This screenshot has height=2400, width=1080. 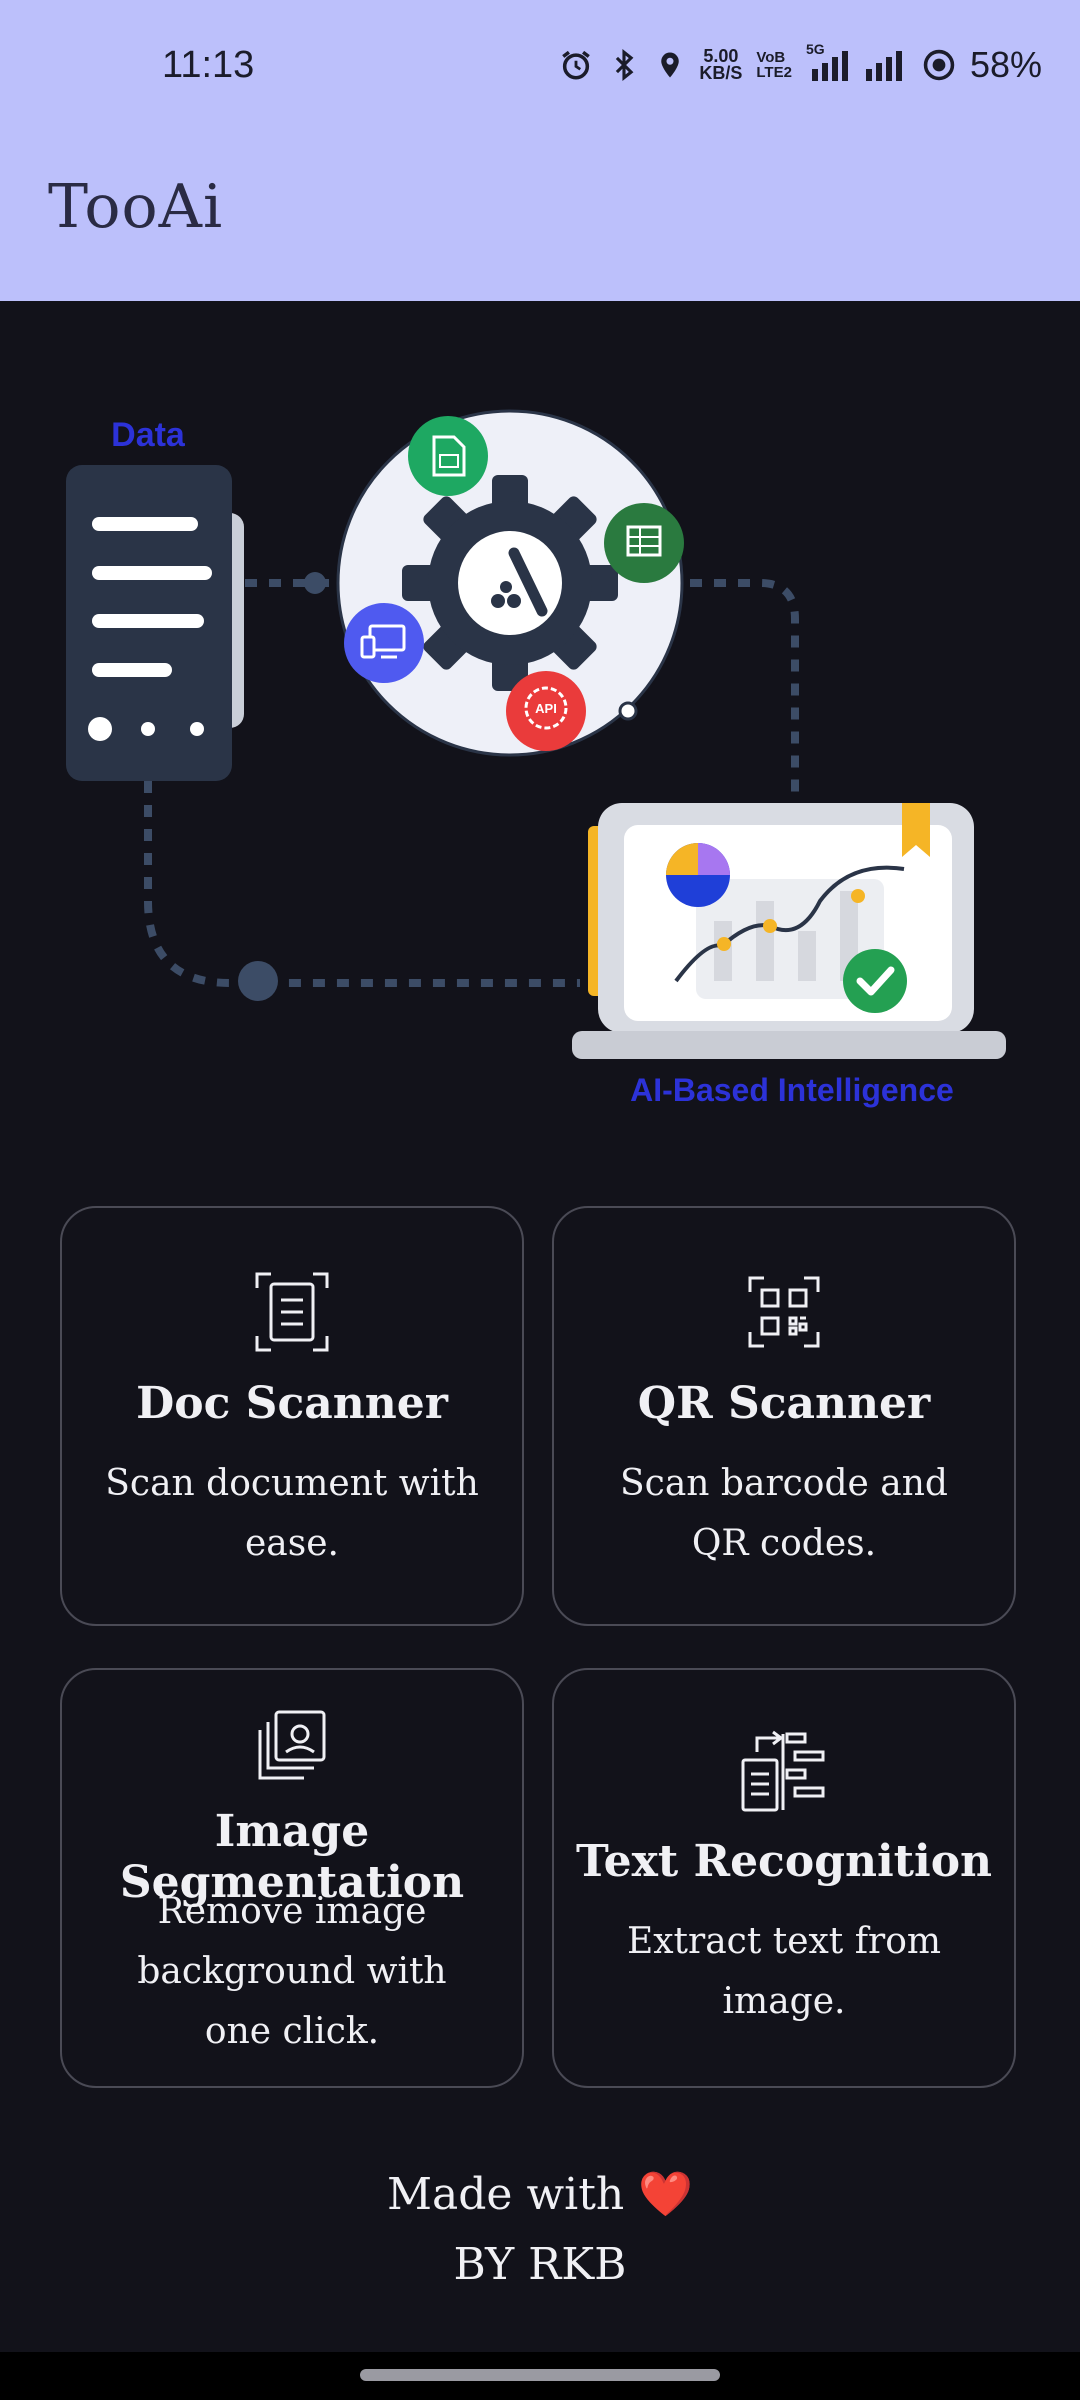 What do you see at coordinates (546, 708) in the screenshot?
I see `api-text: API` at bounding box center [546, 708].